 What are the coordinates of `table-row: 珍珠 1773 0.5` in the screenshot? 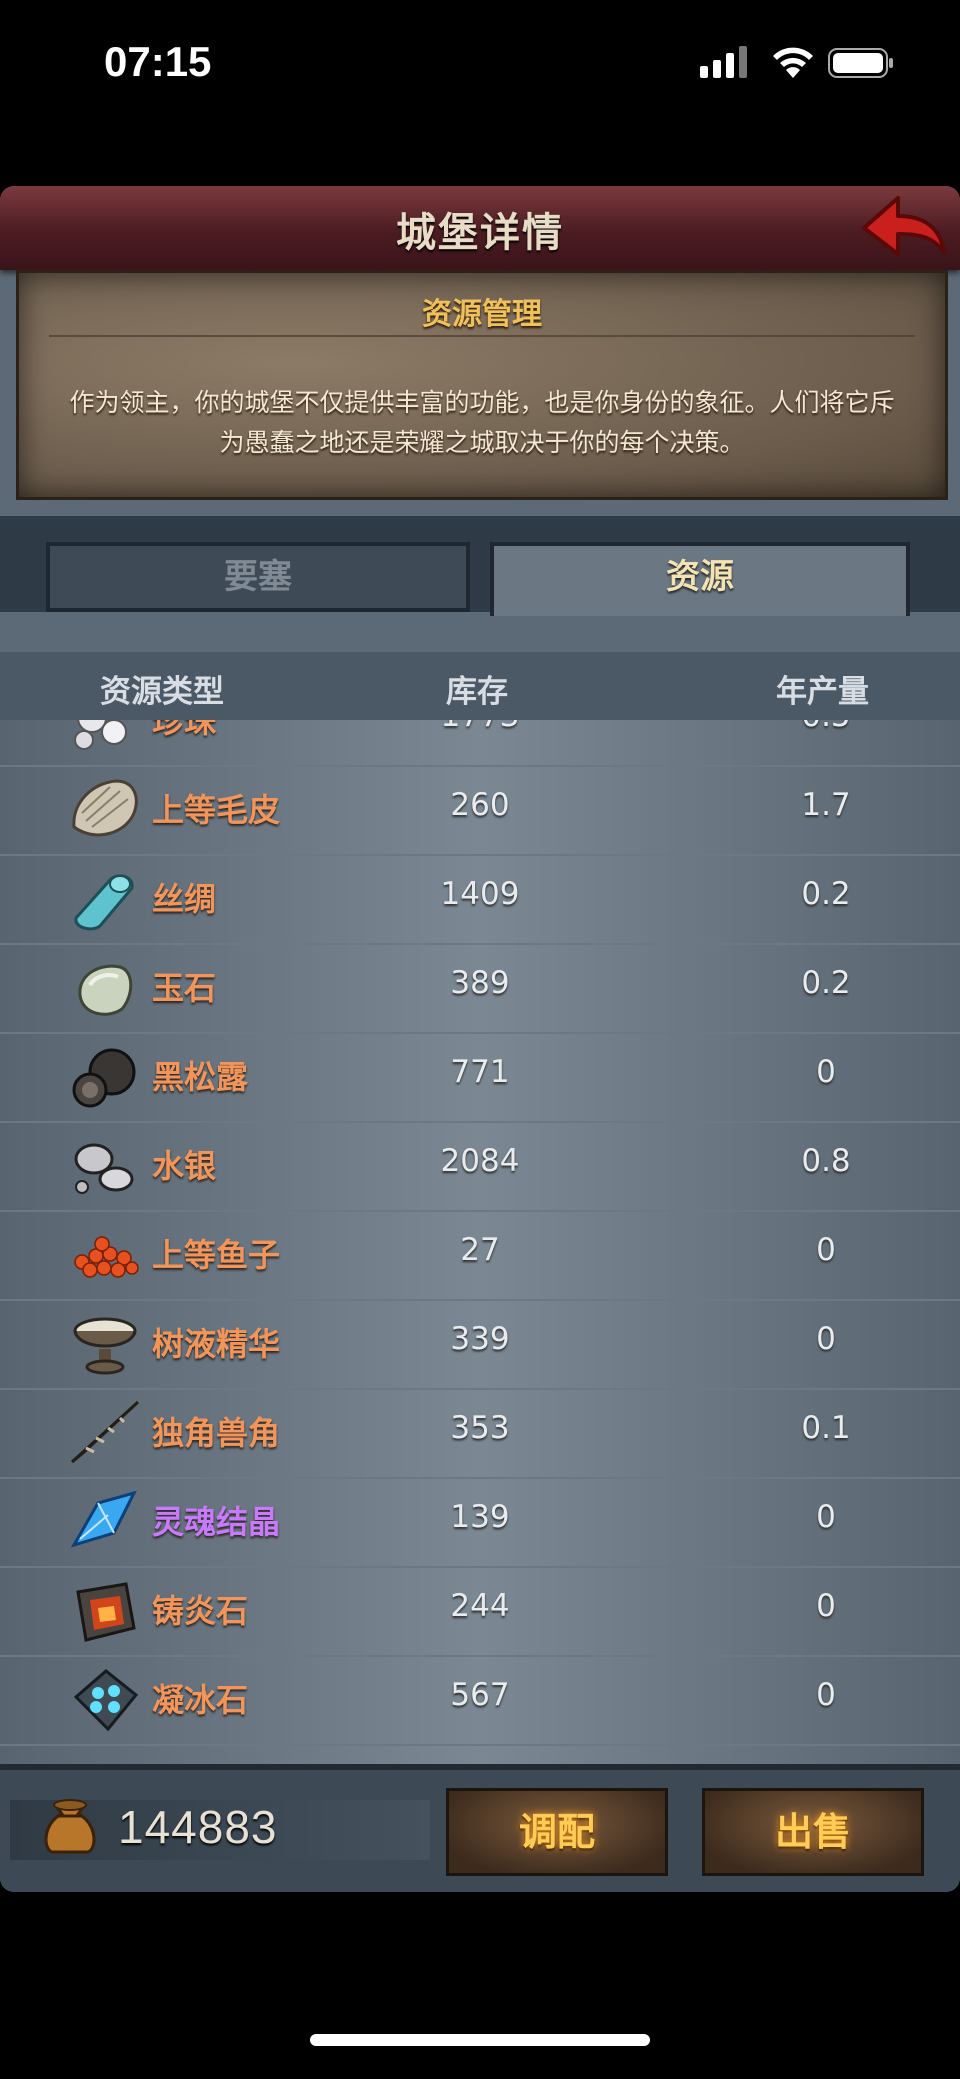 It's located at (480, 743).